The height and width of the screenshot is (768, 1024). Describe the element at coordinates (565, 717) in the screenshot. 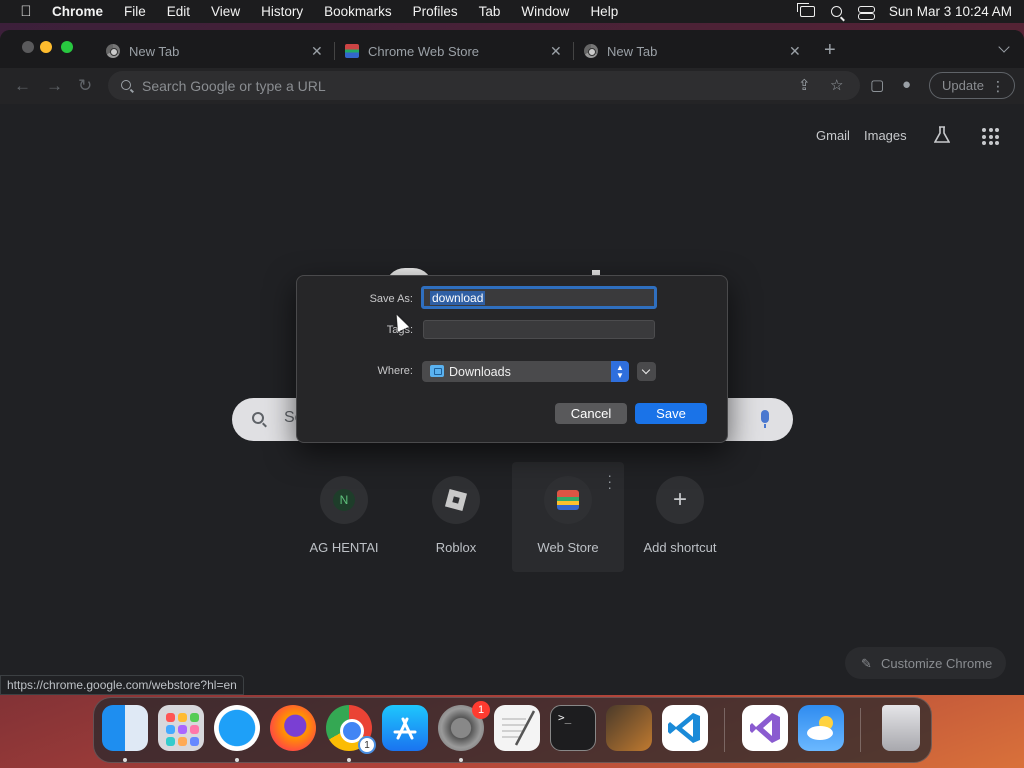

I see `terminal-prompt-glyph: >_` at that location.